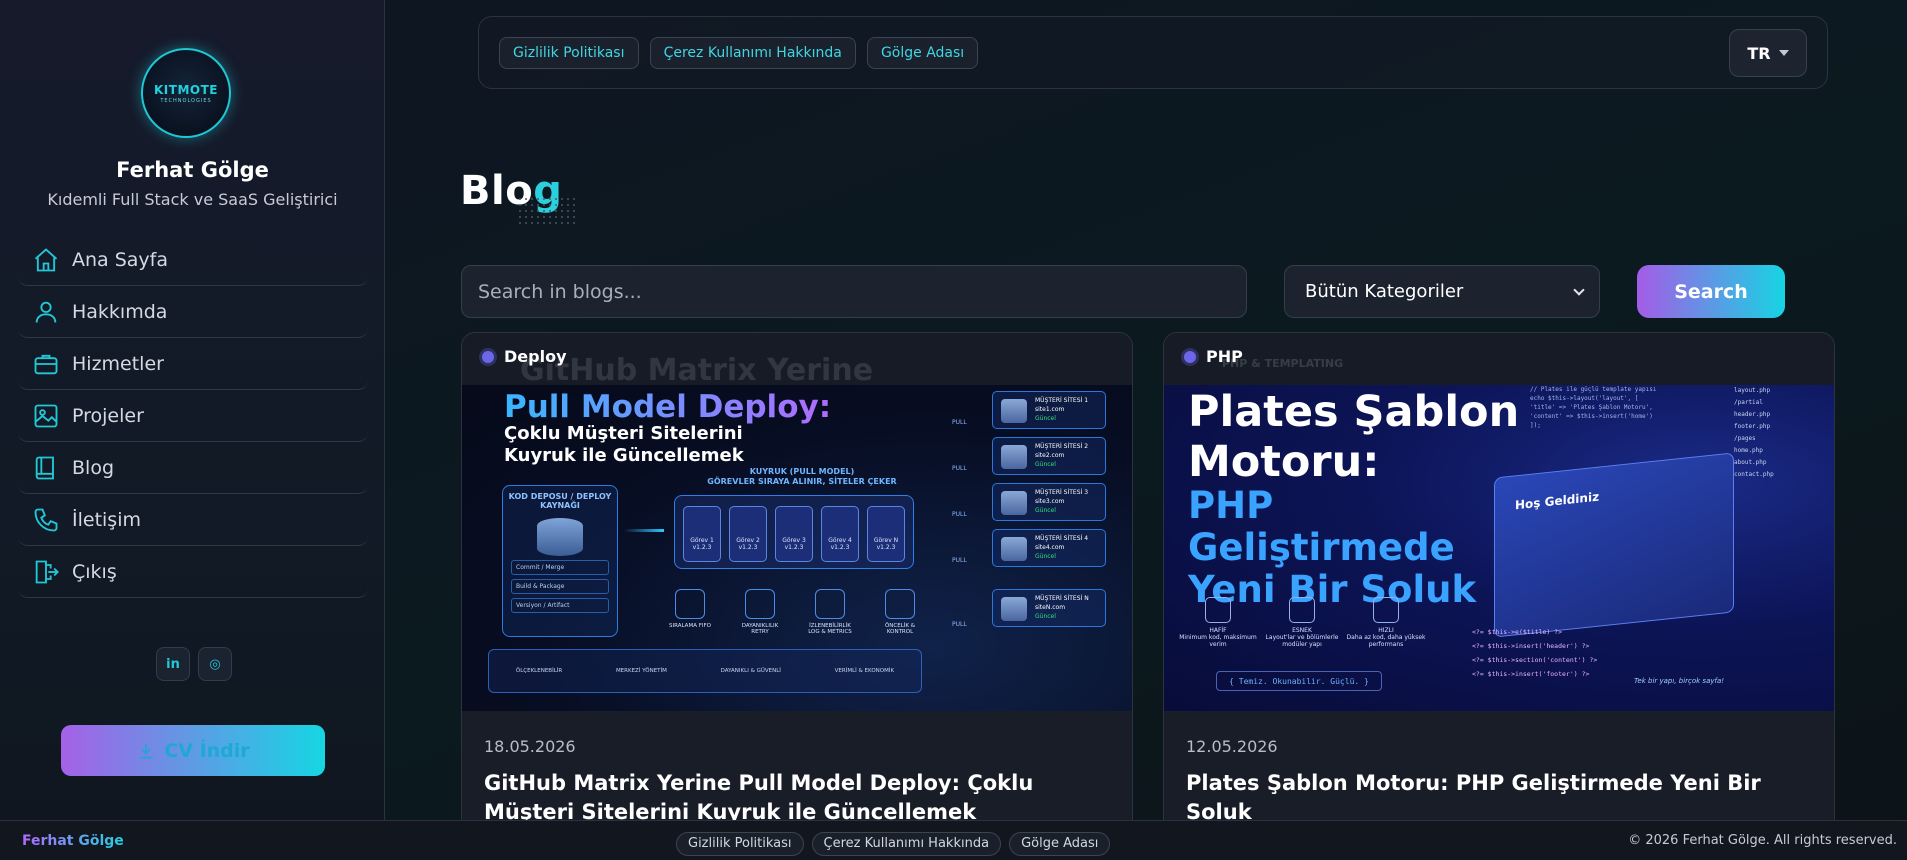 The height and width of the screenshot is (860, 1907). What do you see at coordinates (106, 519) in the screenshot?
I see `nav-label: İletişim` at bounding box center [106, 519].